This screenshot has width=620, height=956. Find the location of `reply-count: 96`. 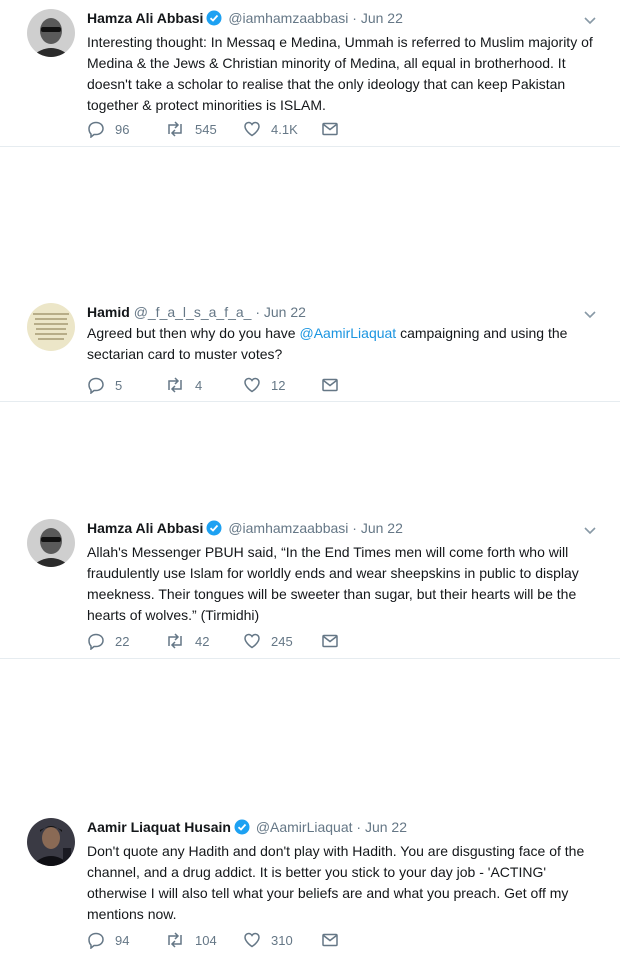

reply-count: 96 is located at coordinates (122, 129).